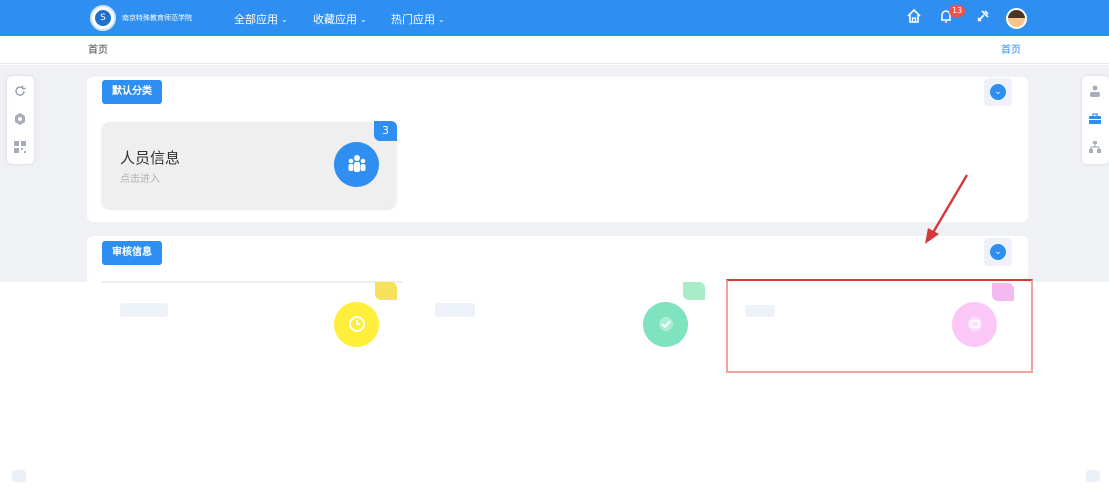 The height and width of the screenshot is (488, 1109). What do you see at coordinates (19, 476) in the screenshot?
I see `back-to-top-icon` at bounding box center [19, 476].